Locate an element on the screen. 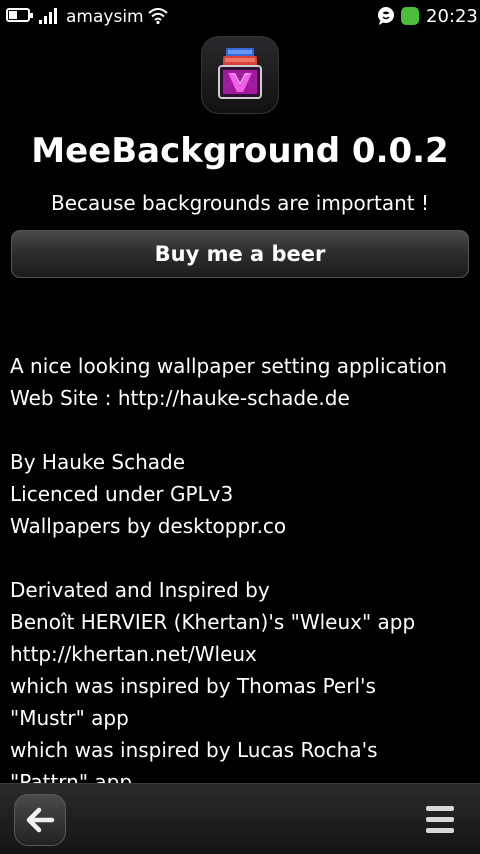 This screenshot has height=854, width=480. about-line: which was inspired by Lucas Rocha's is located at coordinates (194, 750).